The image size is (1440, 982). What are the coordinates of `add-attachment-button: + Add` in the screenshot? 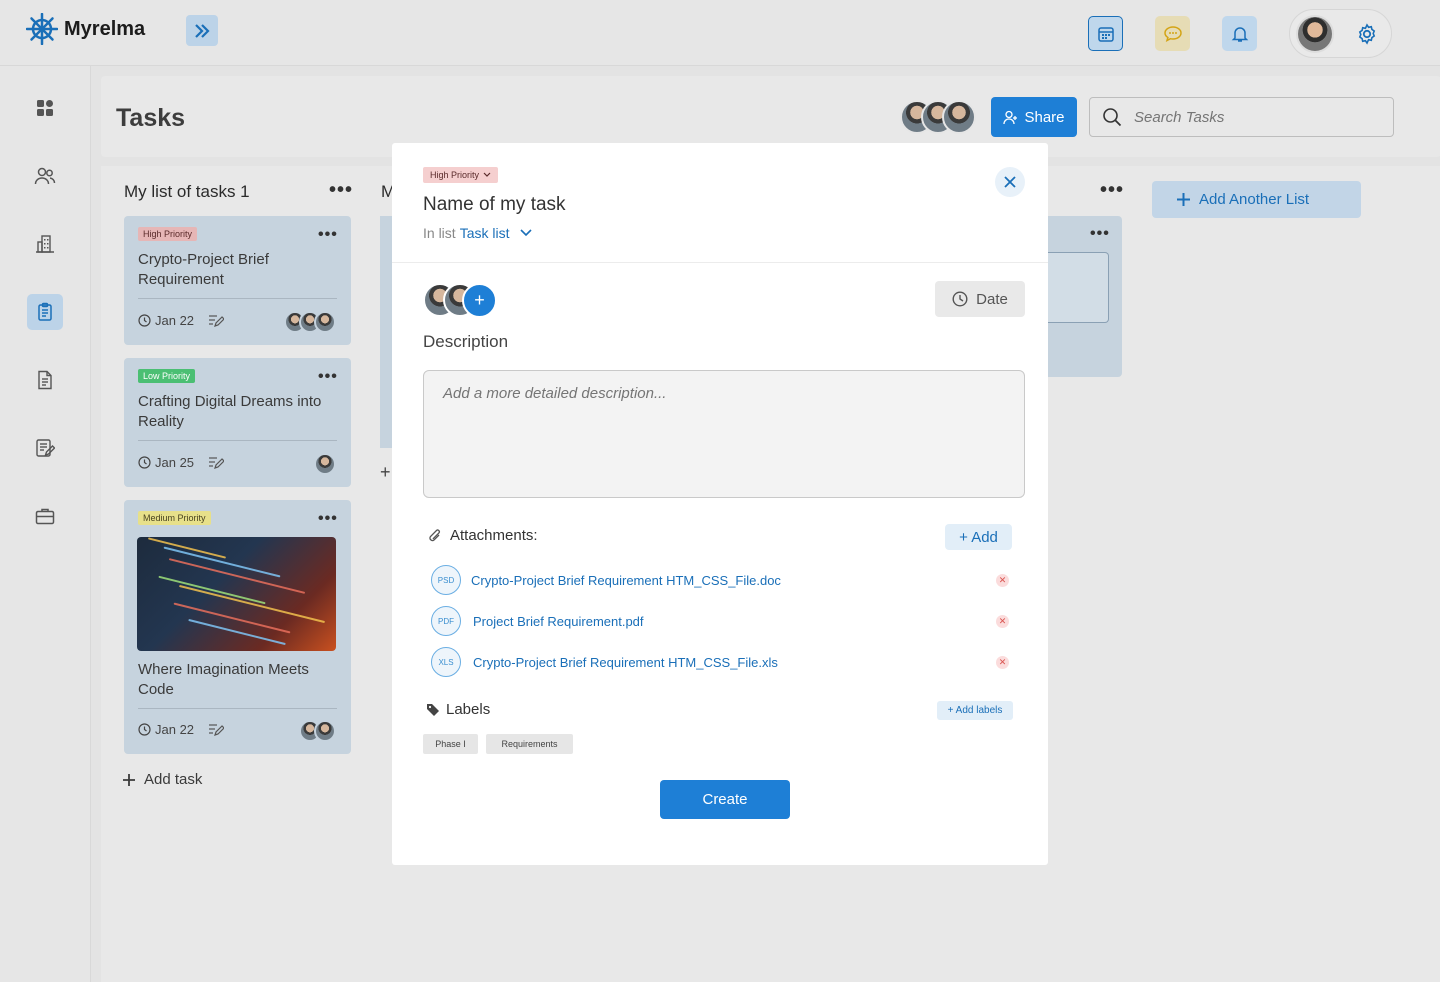 It's located at (978, 537).